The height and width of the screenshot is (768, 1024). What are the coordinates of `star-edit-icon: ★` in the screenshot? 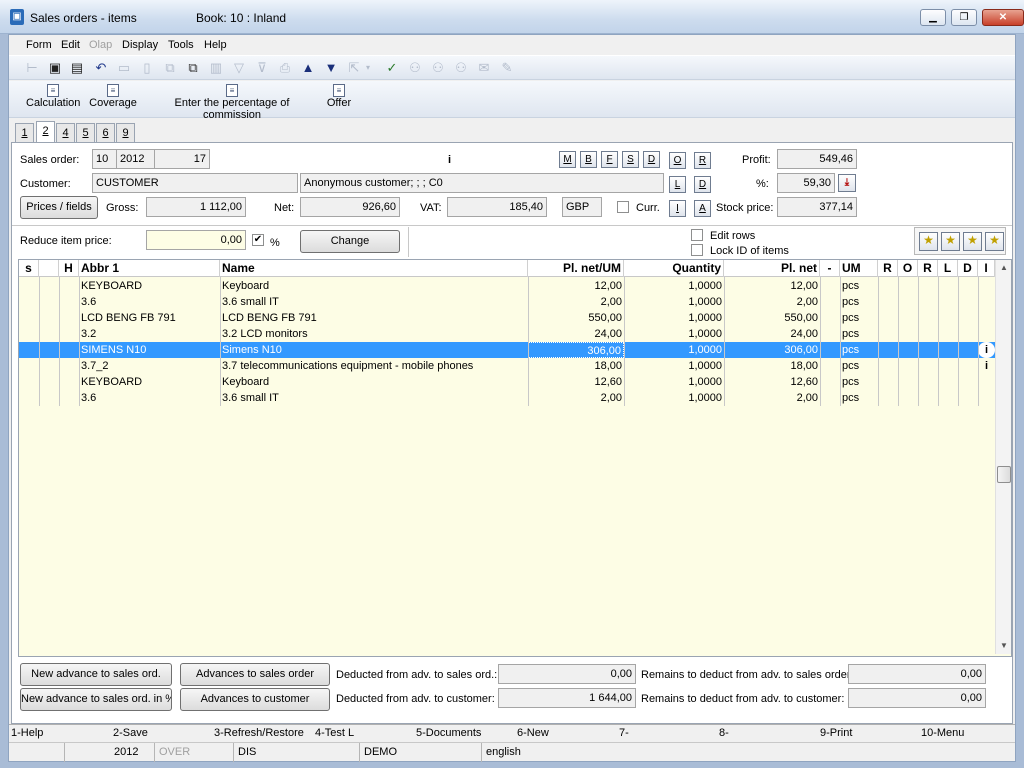 It's located at (972, 241).